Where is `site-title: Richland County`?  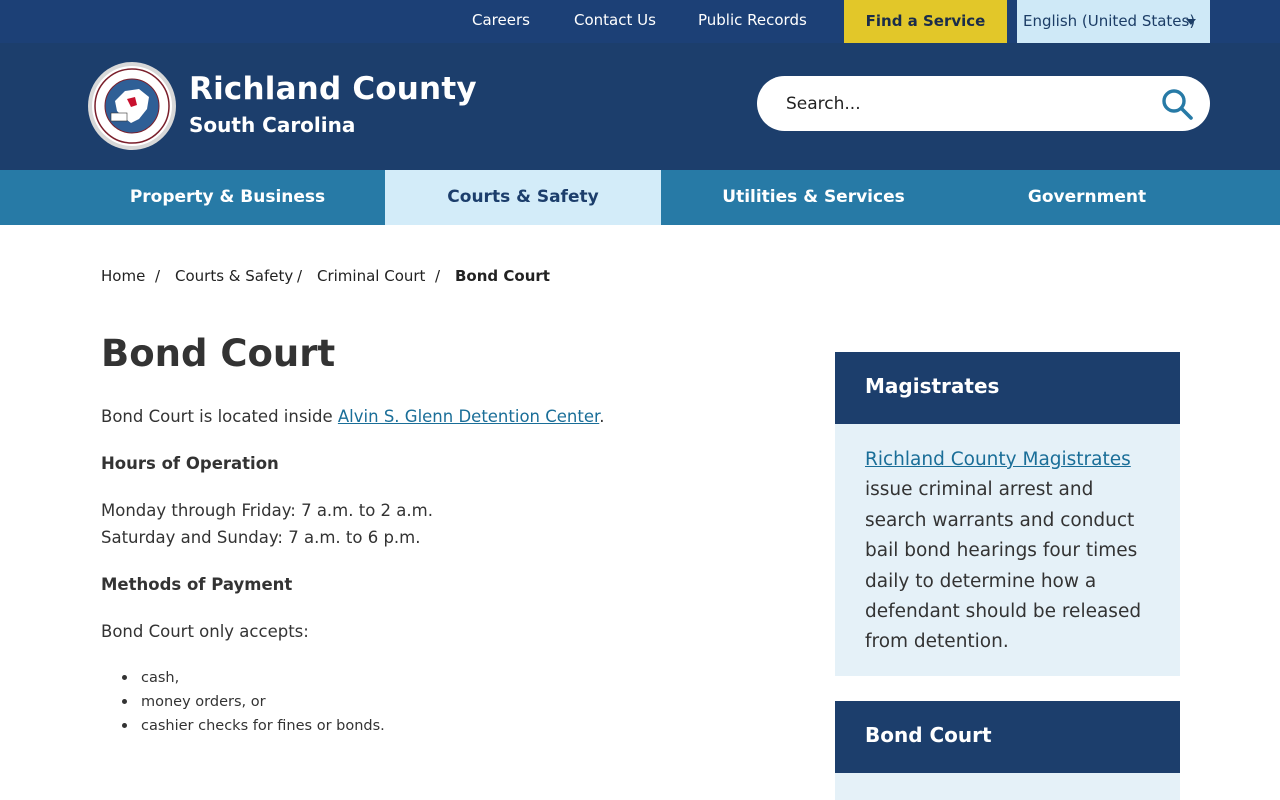
site-title: Richland County is located at coordinates (333, 89).